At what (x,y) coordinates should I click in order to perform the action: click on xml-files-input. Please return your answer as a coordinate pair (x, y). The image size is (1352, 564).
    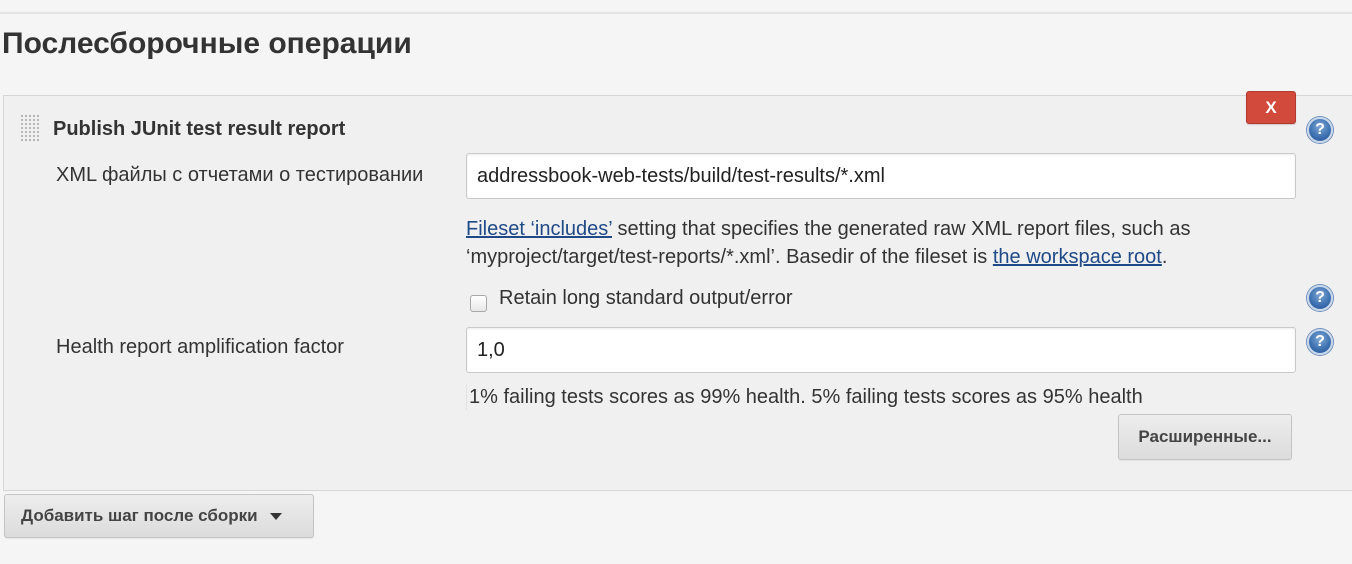
    Looking at the image, I should click on (881, 176).